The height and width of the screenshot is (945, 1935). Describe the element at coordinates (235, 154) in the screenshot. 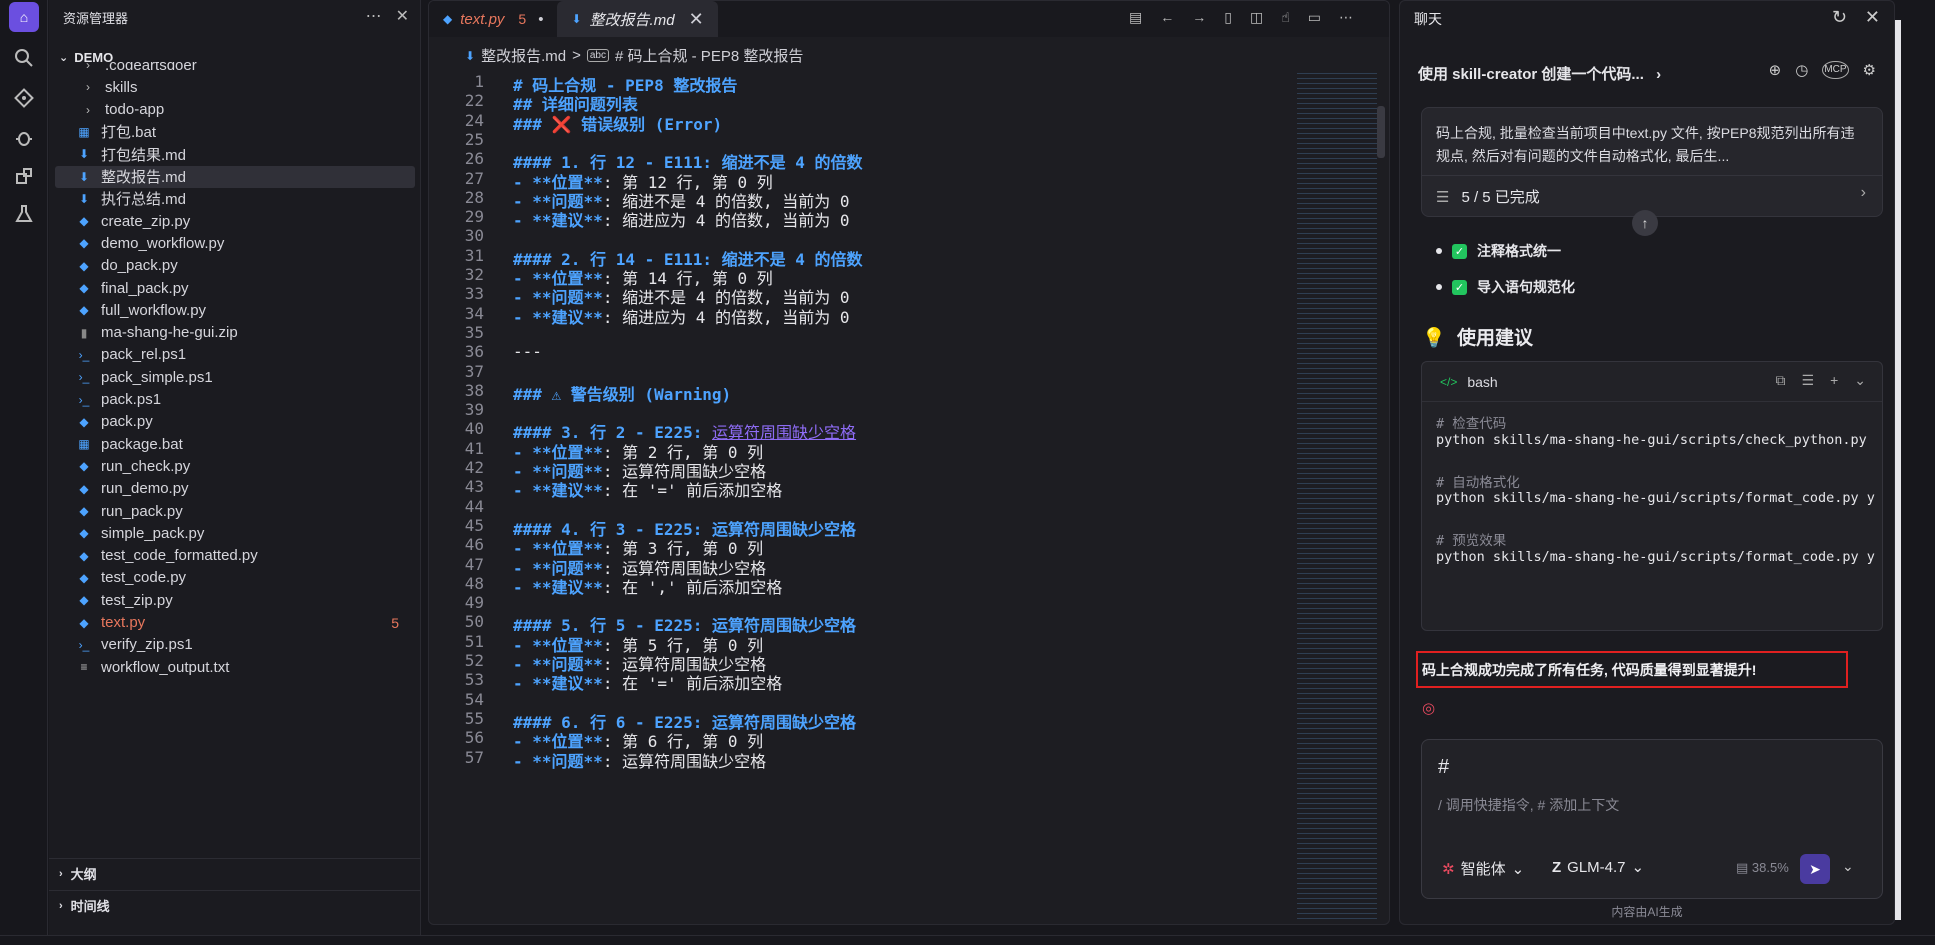

I see `file-item: ⬇ 打包结果.md` at that location.